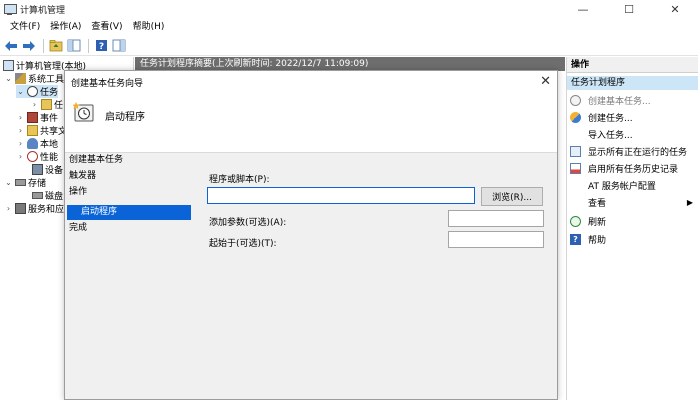 The image size is (698, 400). Describe the element at coordinates (8, 65) in the screenshot. I see `computer-management-icon` at that location.